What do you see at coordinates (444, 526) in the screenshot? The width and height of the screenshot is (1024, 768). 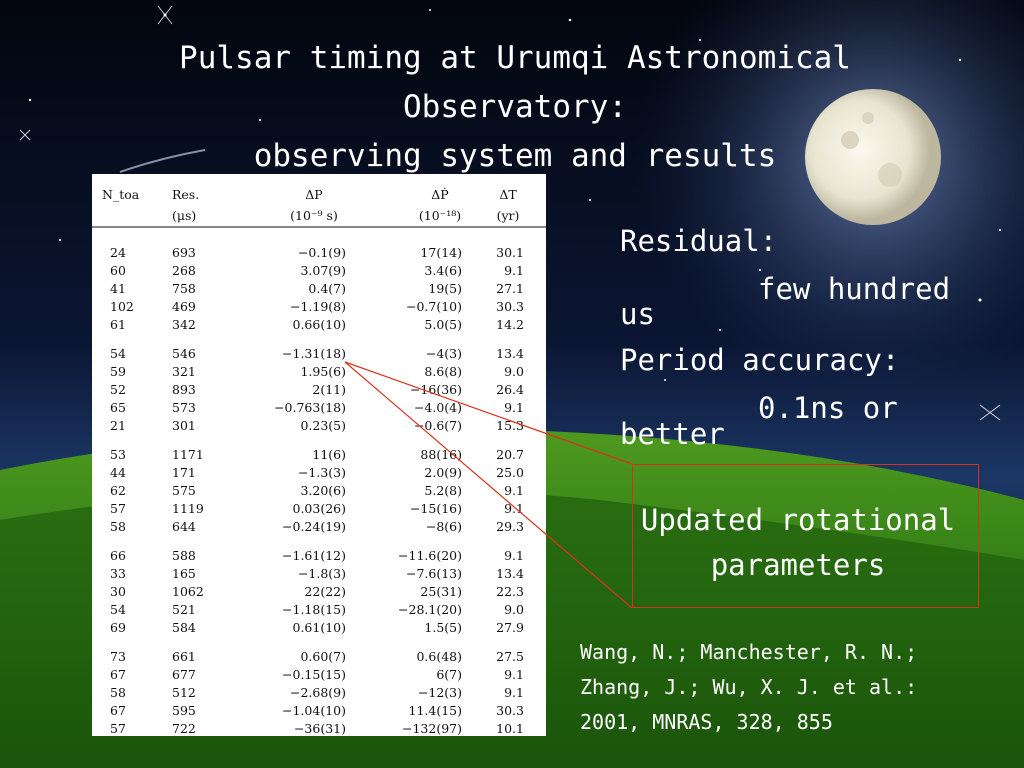 I see `table-cell: −8(6)` at bounding box center [444, 526].